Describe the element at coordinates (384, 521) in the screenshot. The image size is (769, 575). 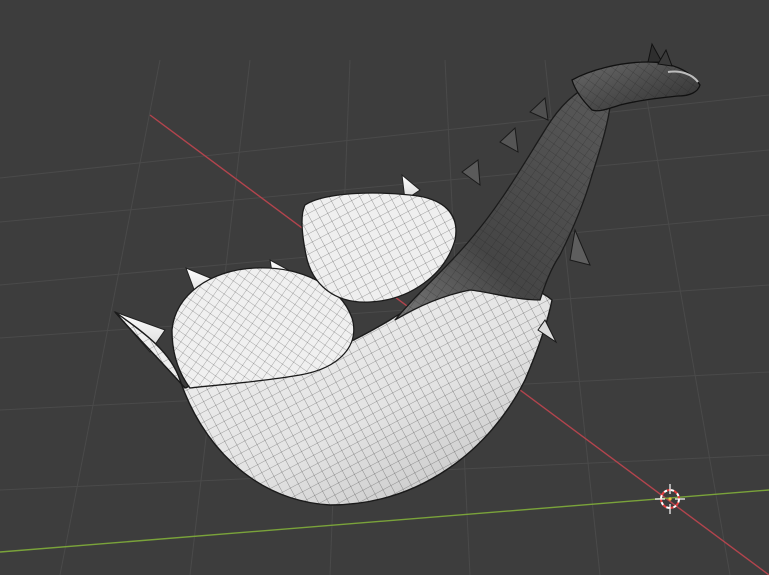
I see `y-axis-line` at that location.